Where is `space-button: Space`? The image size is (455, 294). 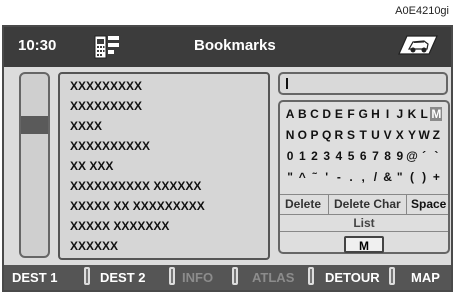 space-button: Space is located at coordinates (428, 204).